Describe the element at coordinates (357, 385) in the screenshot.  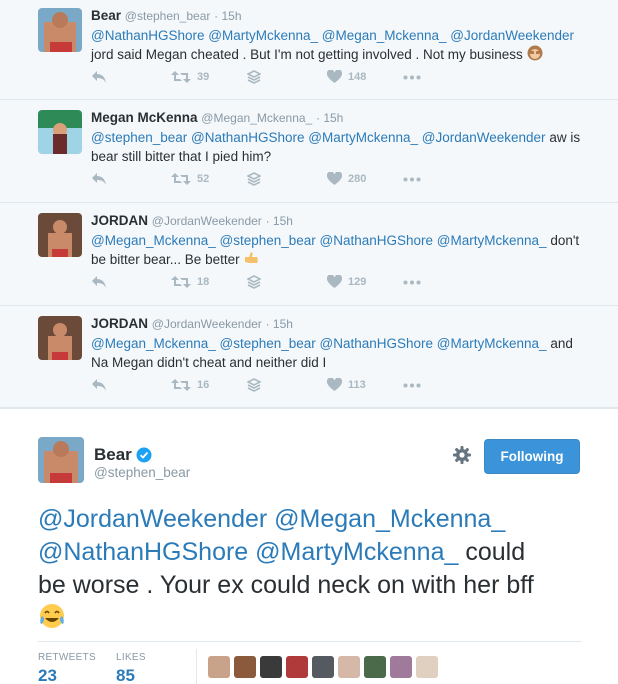
I see `like-count: 113` at that location.